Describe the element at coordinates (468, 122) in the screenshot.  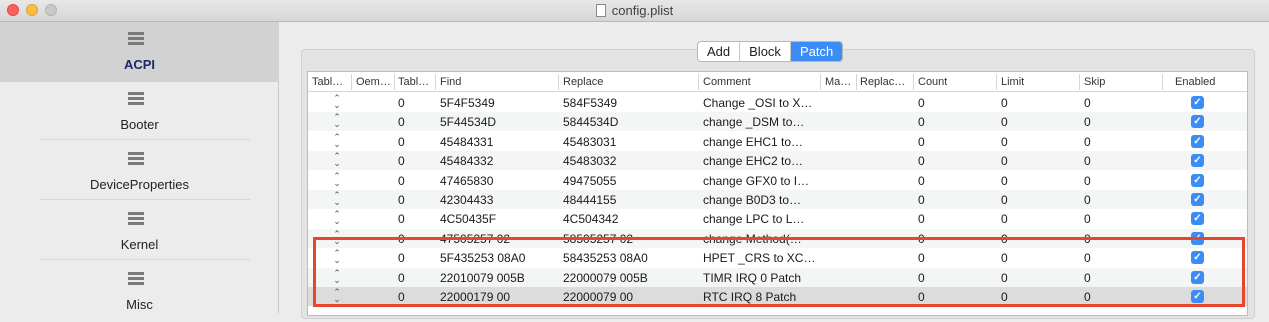
I see `find-cell: 5F44534D` at that location.